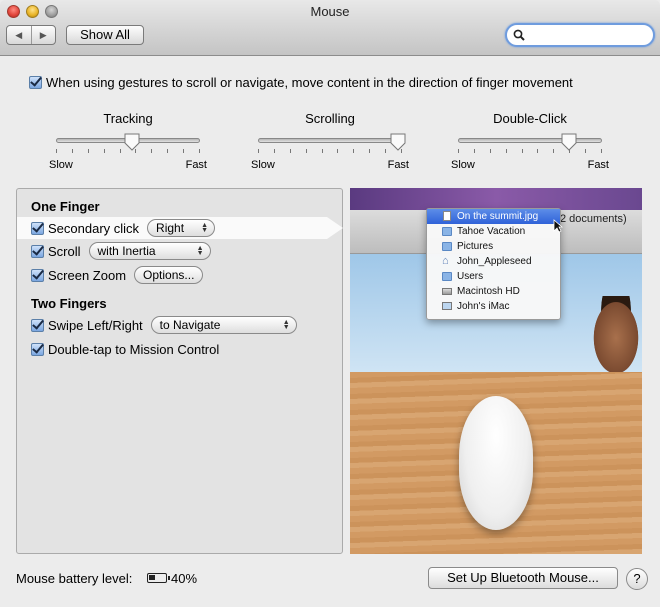  Describe the element at coordinates (152, 577) in the screenshot. I see `battery-fill` at that location.